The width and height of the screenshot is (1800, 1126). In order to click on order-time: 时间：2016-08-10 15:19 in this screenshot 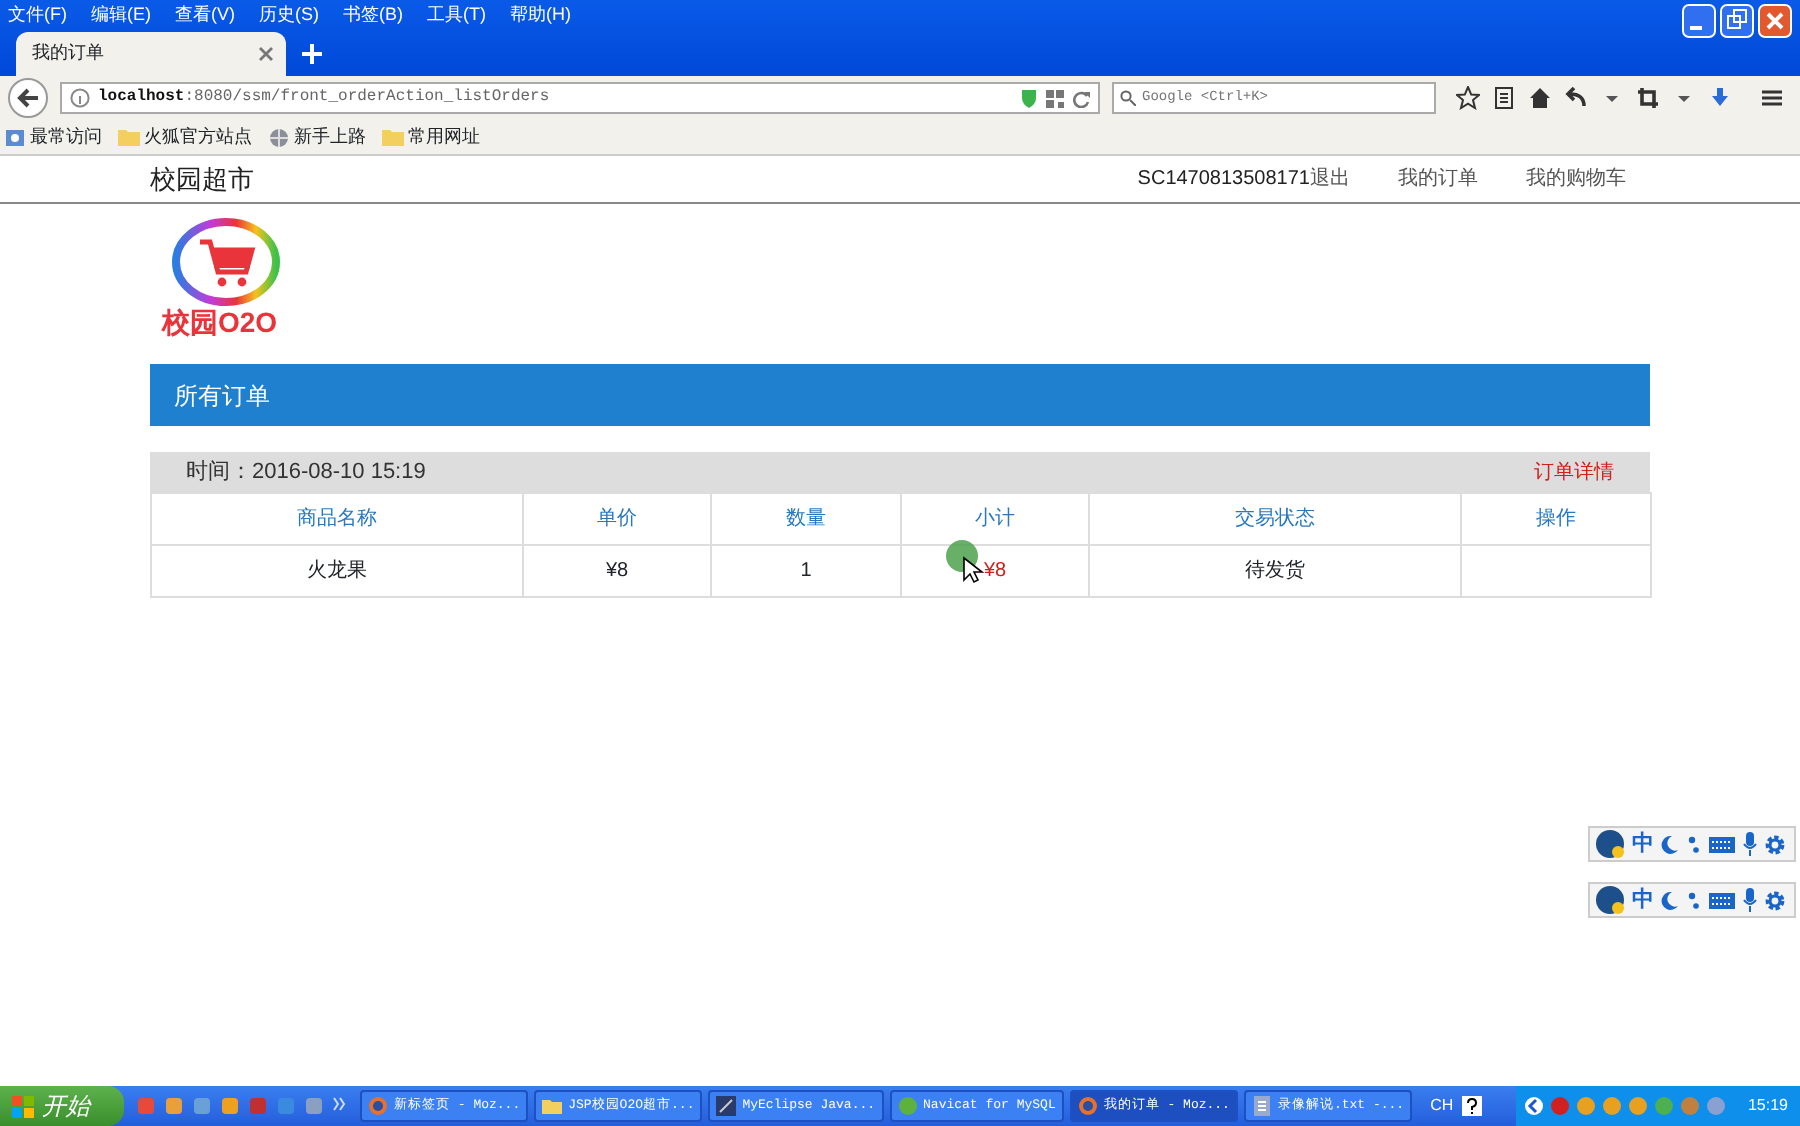, I will do `click(306, 472)`.